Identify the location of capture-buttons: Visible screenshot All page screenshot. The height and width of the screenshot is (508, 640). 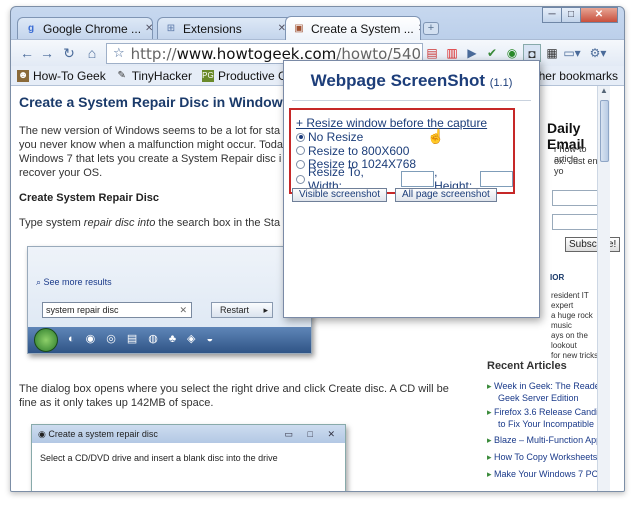
(398, 195).